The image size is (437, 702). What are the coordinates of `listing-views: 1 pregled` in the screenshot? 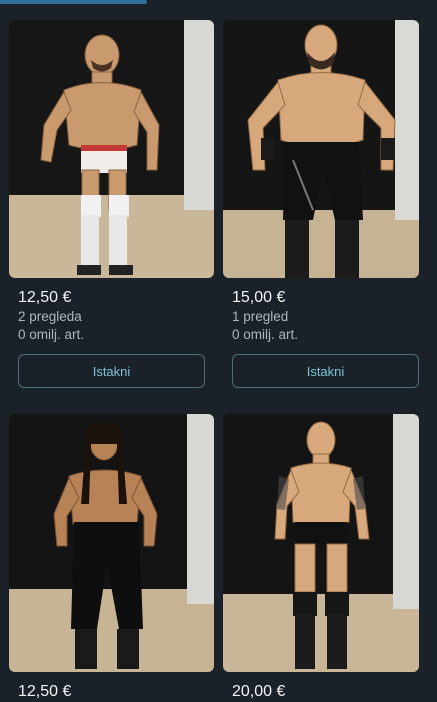 It's located at (260, 316).